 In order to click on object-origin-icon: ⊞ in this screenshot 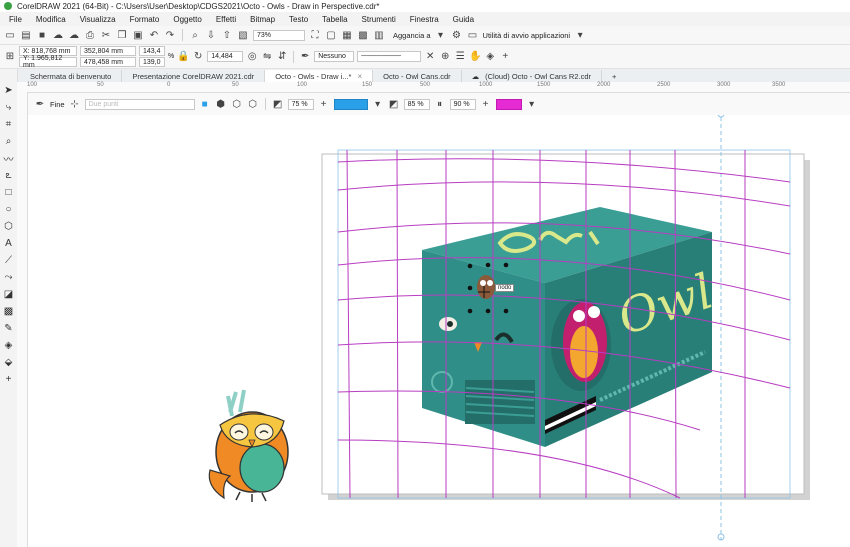, I will do `click(10, 57)`.